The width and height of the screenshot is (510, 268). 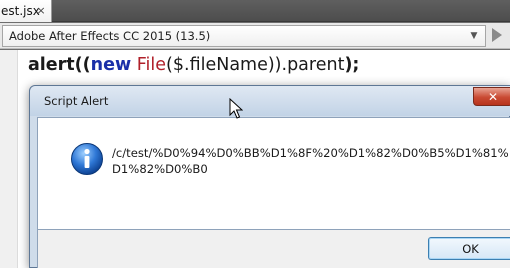 What do you see at coordinates (59, 65) in the screenshot?
I see `code-token: alert((` at bounding box center [59, 65].